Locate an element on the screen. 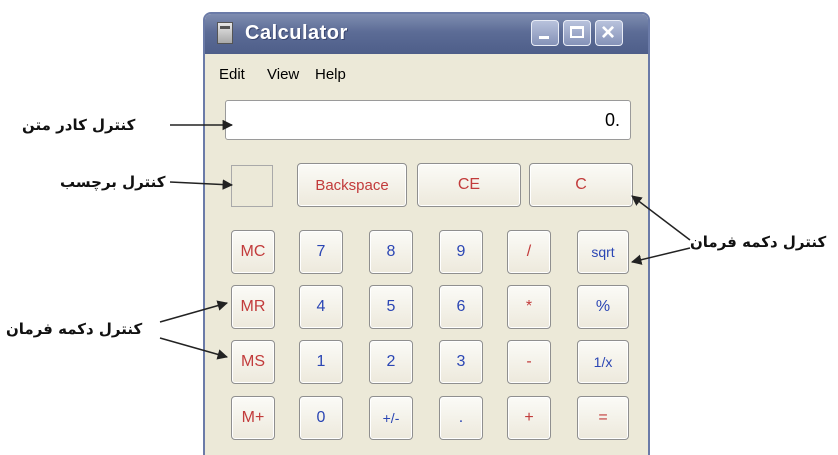 The height and width of the screenshot is (455, 838). title-bar: Calculator × is located at coordinates (426, 34).